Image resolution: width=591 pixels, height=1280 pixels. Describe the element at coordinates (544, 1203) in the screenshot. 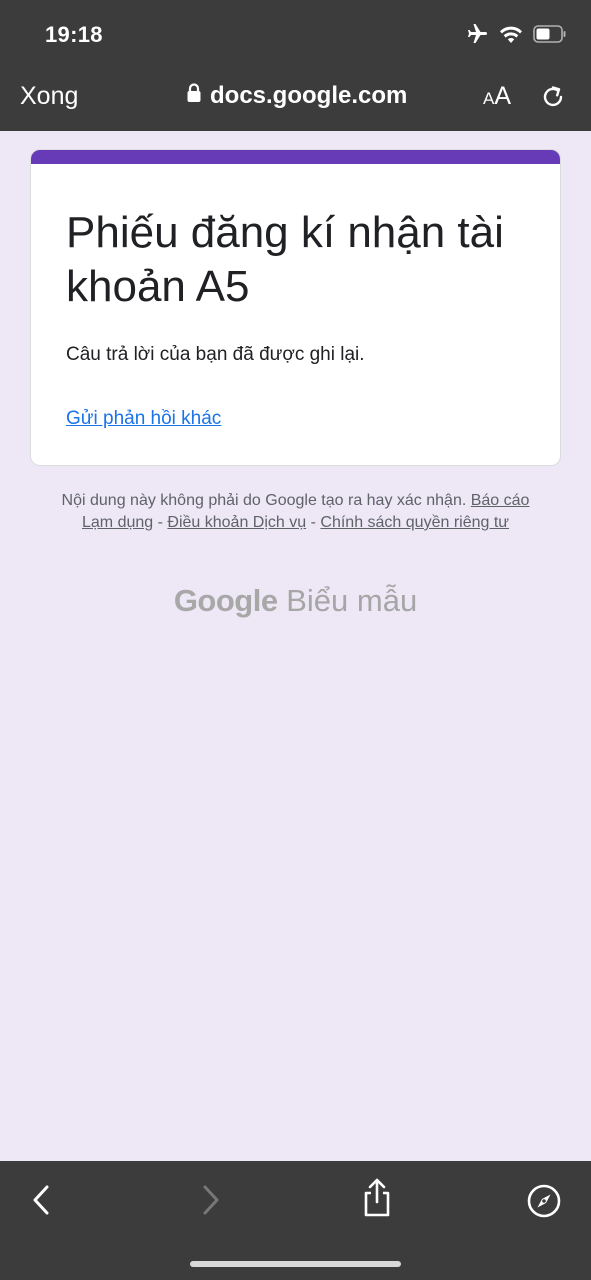

I see `compass-icon` at that location.